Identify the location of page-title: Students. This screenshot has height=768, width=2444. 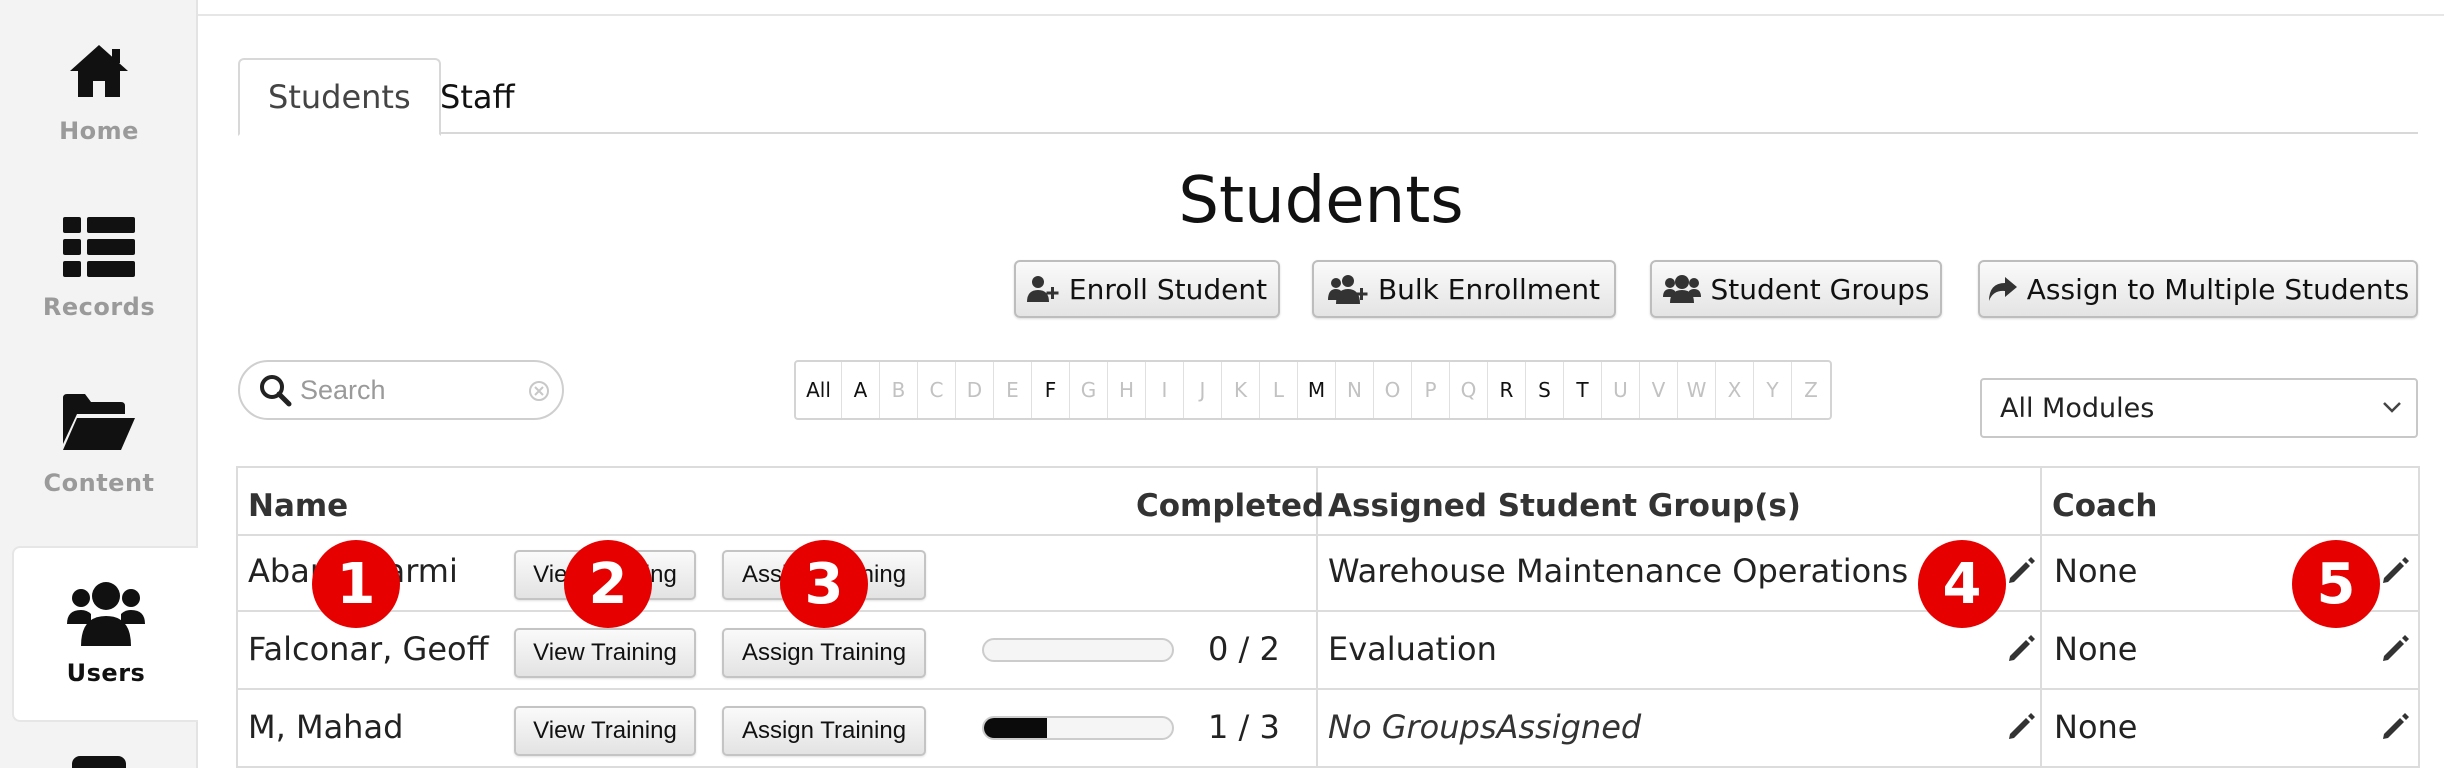
(1321, 201).